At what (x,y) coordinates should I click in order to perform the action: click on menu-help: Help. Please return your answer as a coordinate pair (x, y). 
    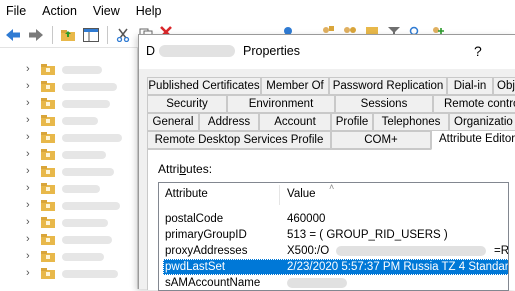
    Looking at the image, I should click on (149, 11).